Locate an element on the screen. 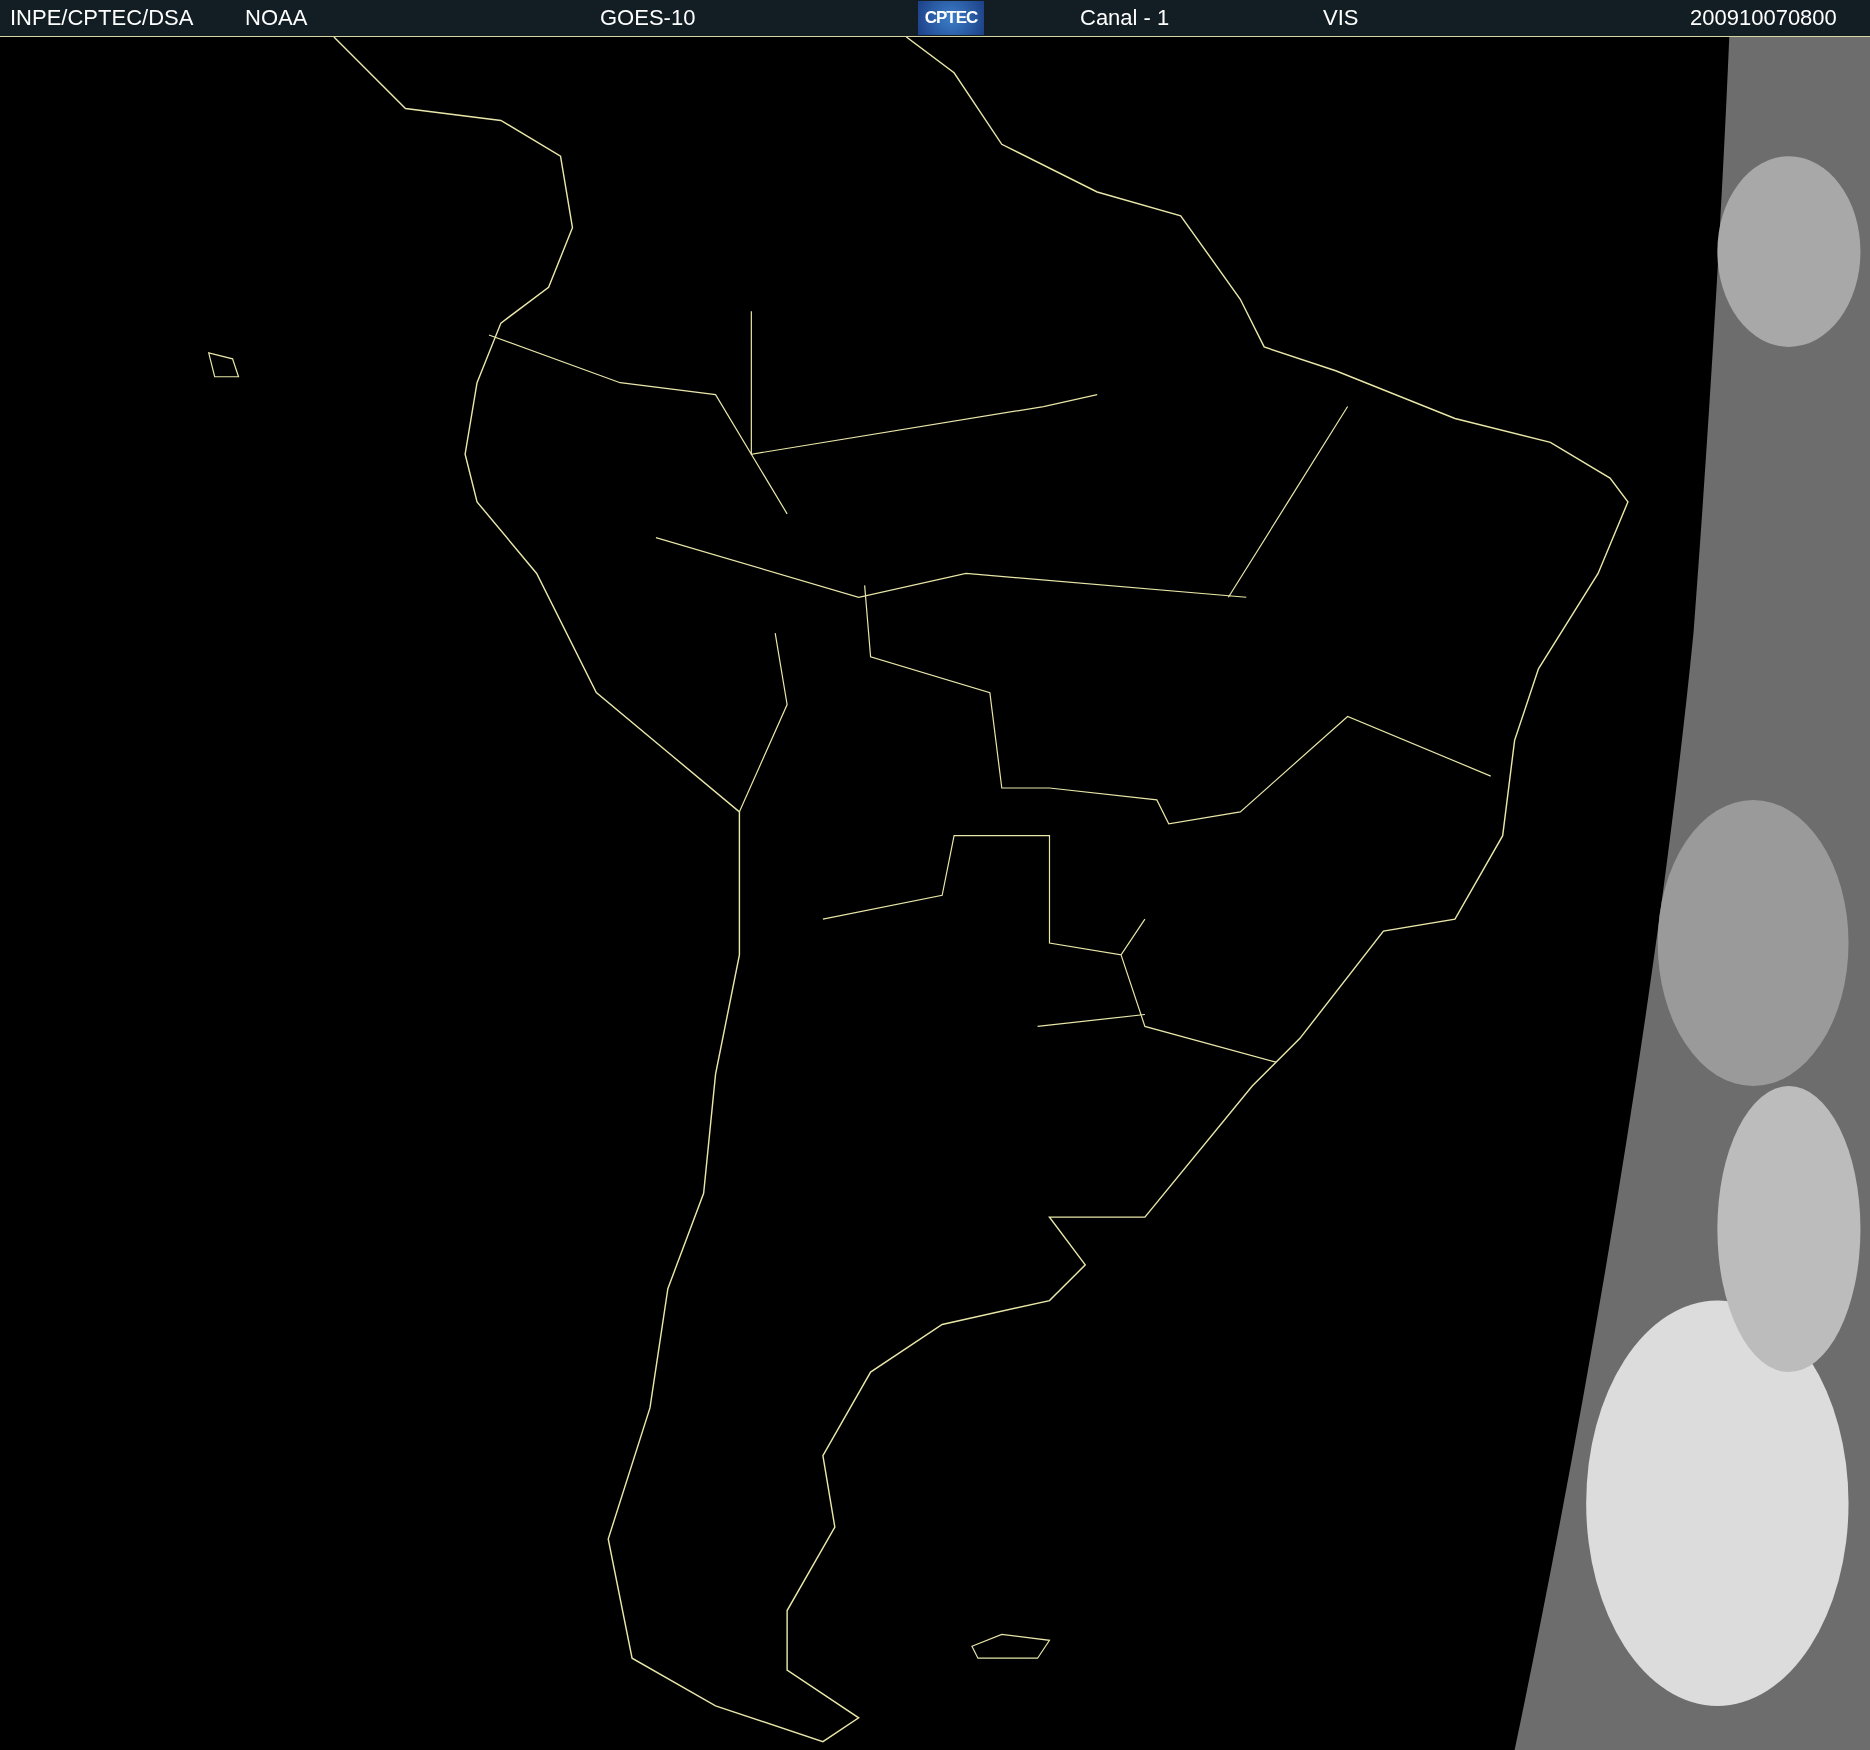  channel-label: Canal - 1 is located at coordinates (1125, 18).